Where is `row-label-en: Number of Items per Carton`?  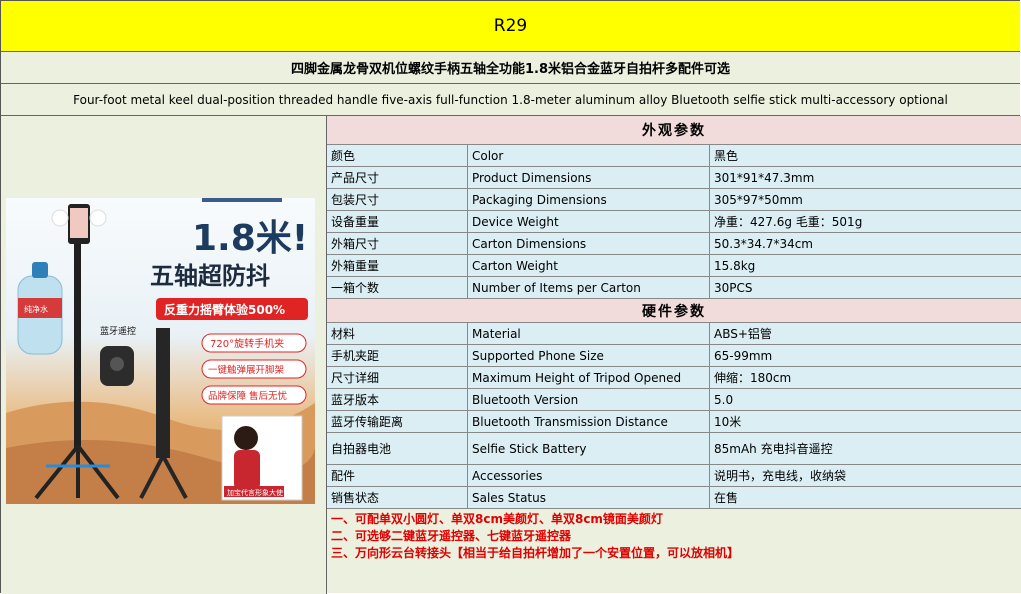 row-label-en: Number of Items per Carton is located at coordinates (589, 287).